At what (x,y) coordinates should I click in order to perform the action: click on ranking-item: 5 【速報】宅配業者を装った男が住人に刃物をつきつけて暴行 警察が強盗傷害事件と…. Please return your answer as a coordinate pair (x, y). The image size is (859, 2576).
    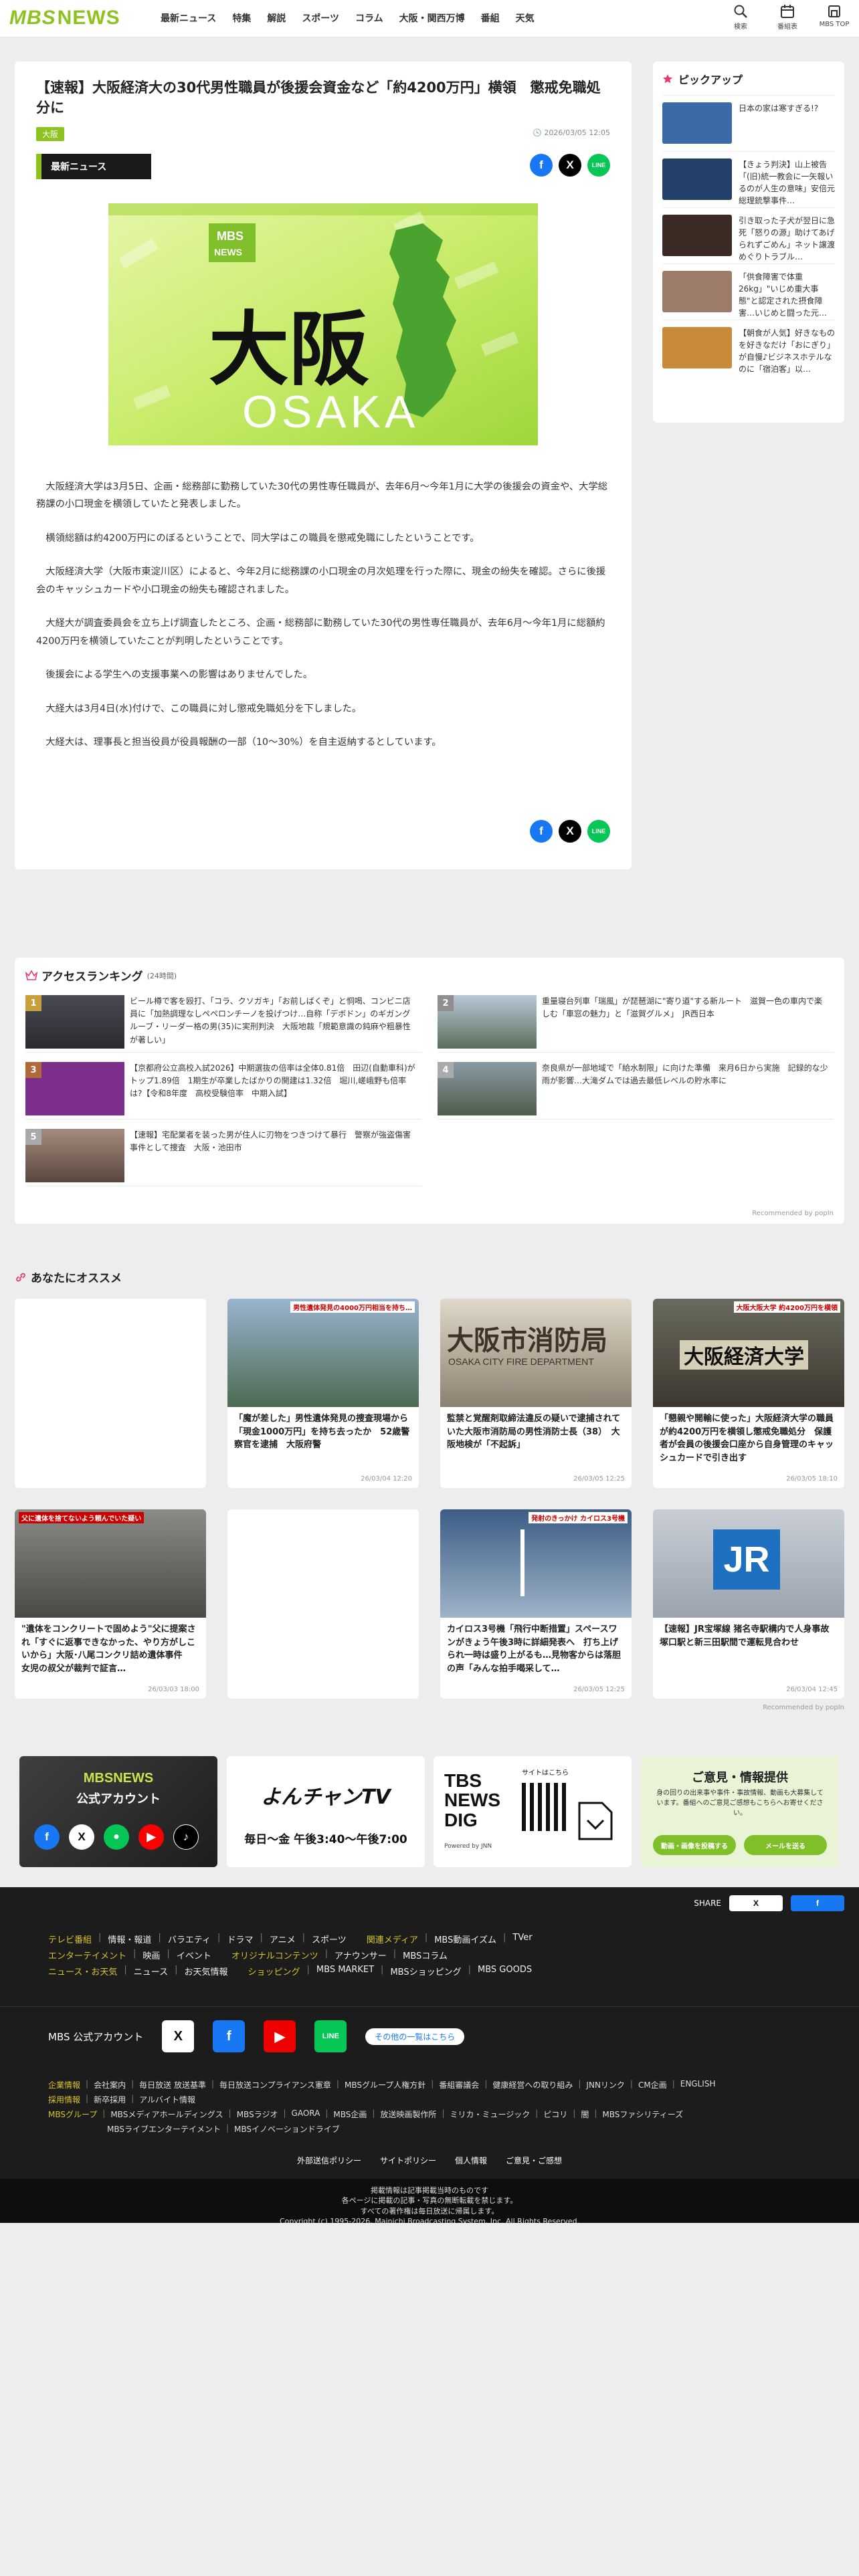
    Looking at the image, I should click on (223, 1158).